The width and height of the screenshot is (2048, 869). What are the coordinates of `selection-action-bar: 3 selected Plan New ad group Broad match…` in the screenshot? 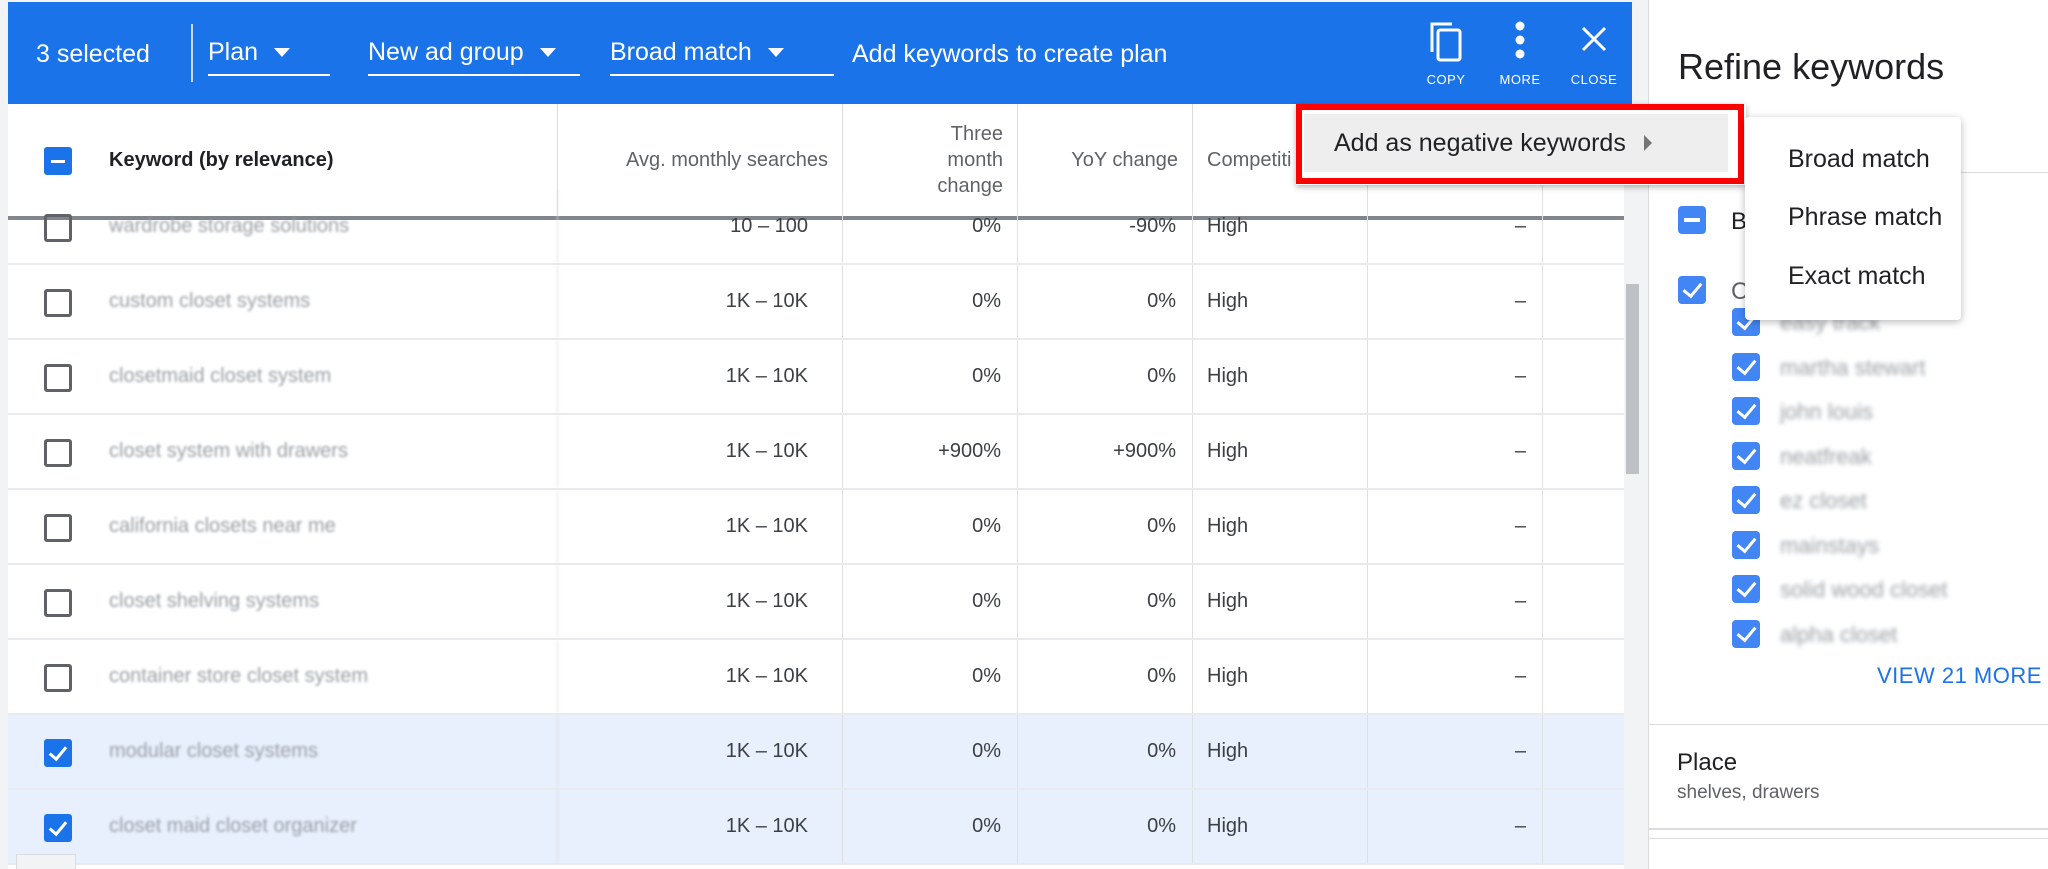 It's located at (820, 53).